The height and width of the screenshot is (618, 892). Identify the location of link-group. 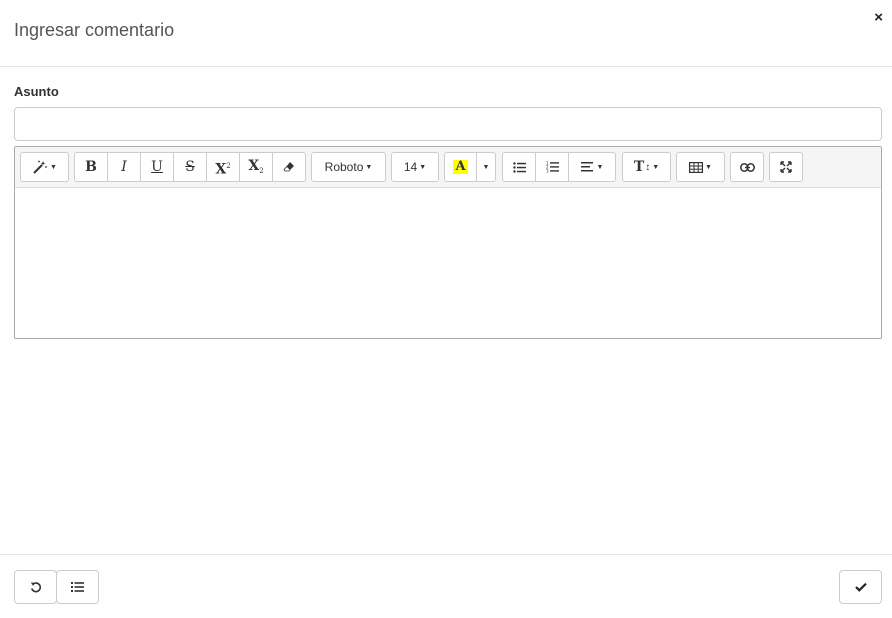
(747, 167).